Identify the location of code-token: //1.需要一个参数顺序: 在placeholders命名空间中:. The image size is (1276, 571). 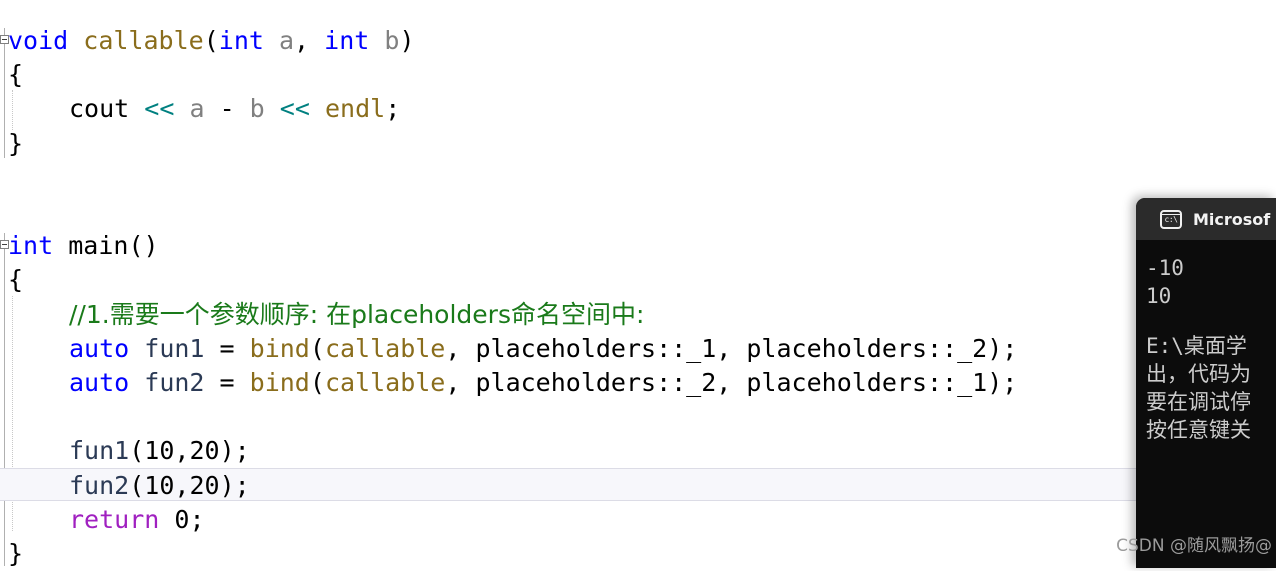
(357, 314).